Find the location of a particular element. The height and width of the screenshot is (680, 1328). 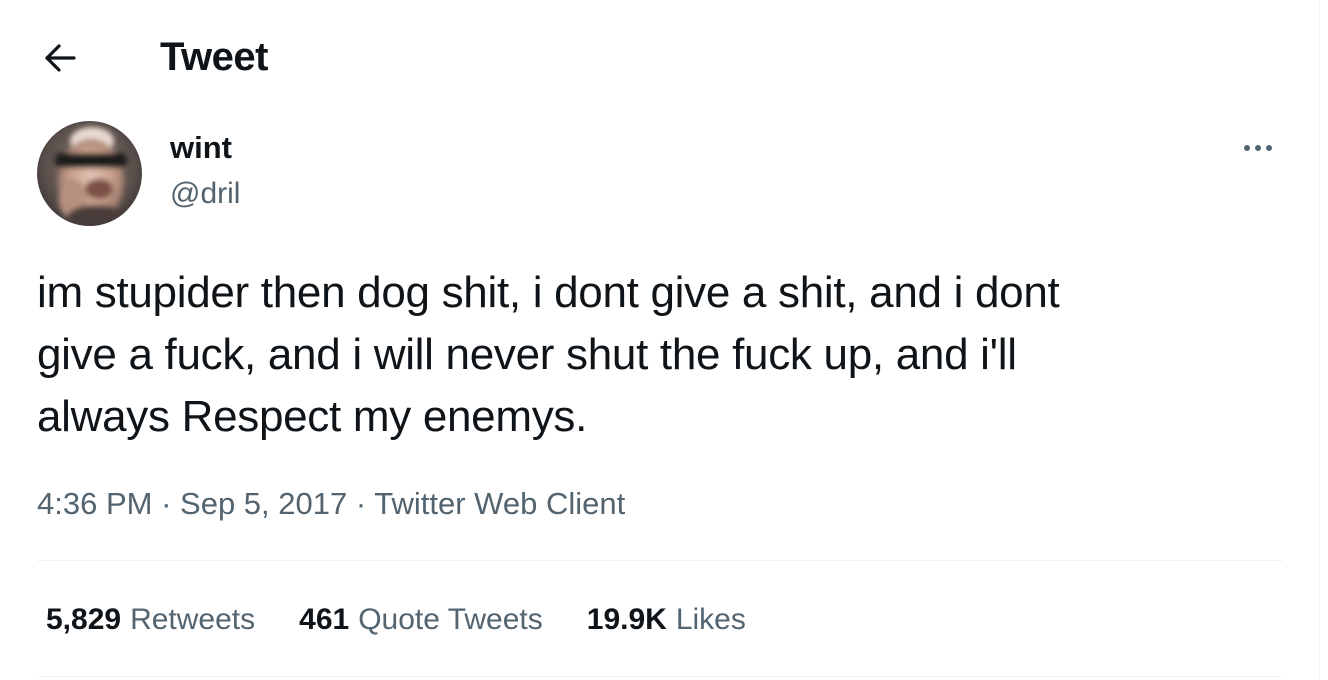

author-display-name: wint is located at coordinates (201, 148).